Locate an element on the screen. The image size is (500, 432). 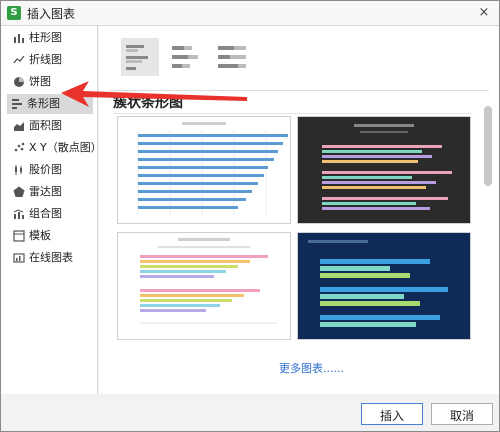
sidebar-item-line: 折线图 is located at coordinates (52, 60).